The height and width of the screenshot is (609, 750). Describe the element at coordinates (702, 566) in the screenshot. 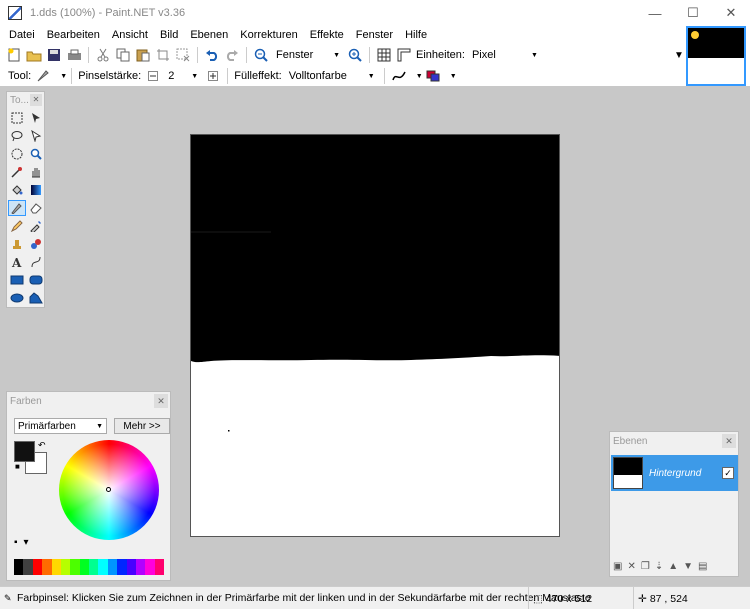

I see `layer-properties-icon: ▤` at that location.